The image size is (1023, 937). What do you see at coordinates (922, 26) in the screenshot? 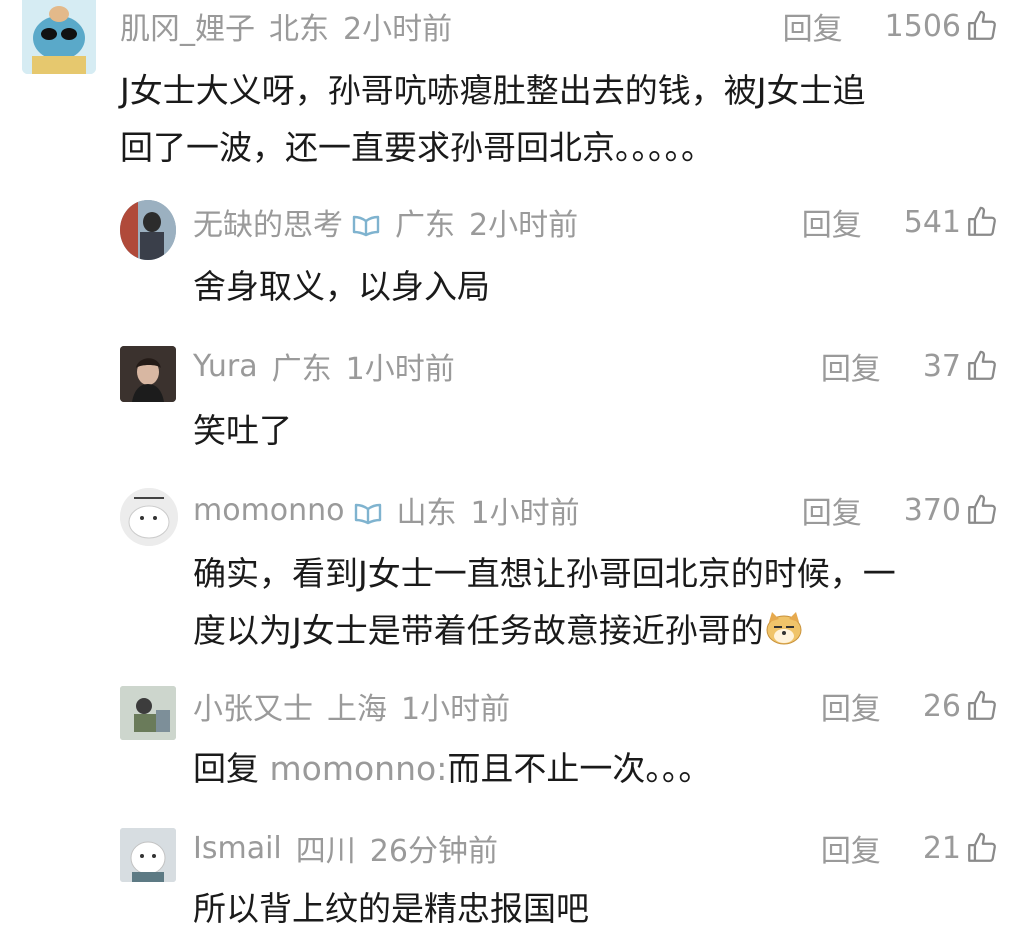
I see `like-count: 1506` at bounding box center [922, 26].